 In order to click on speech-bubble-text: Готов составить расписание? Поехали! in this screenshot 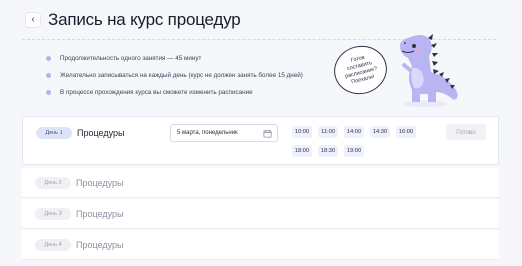, I will do `click(361, 70)`.